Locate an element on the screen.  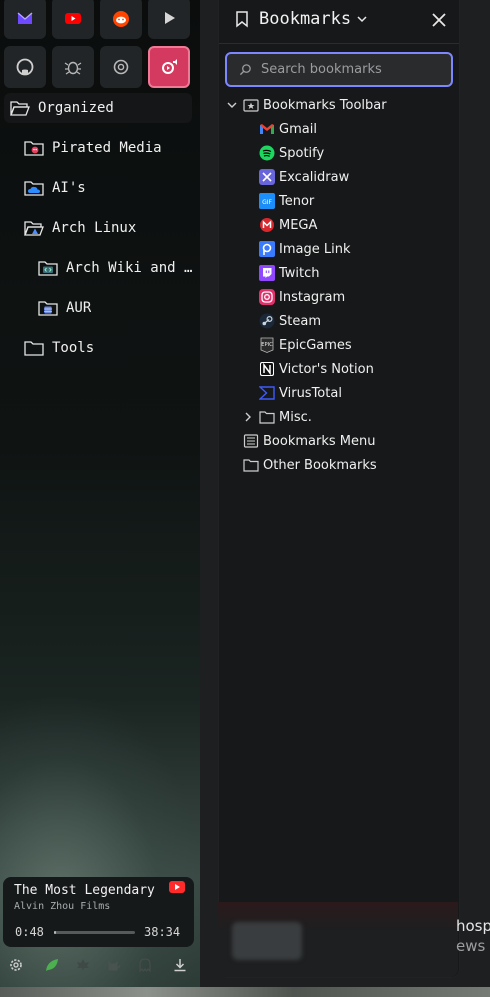
search-field is located at coordinates (339, 69).